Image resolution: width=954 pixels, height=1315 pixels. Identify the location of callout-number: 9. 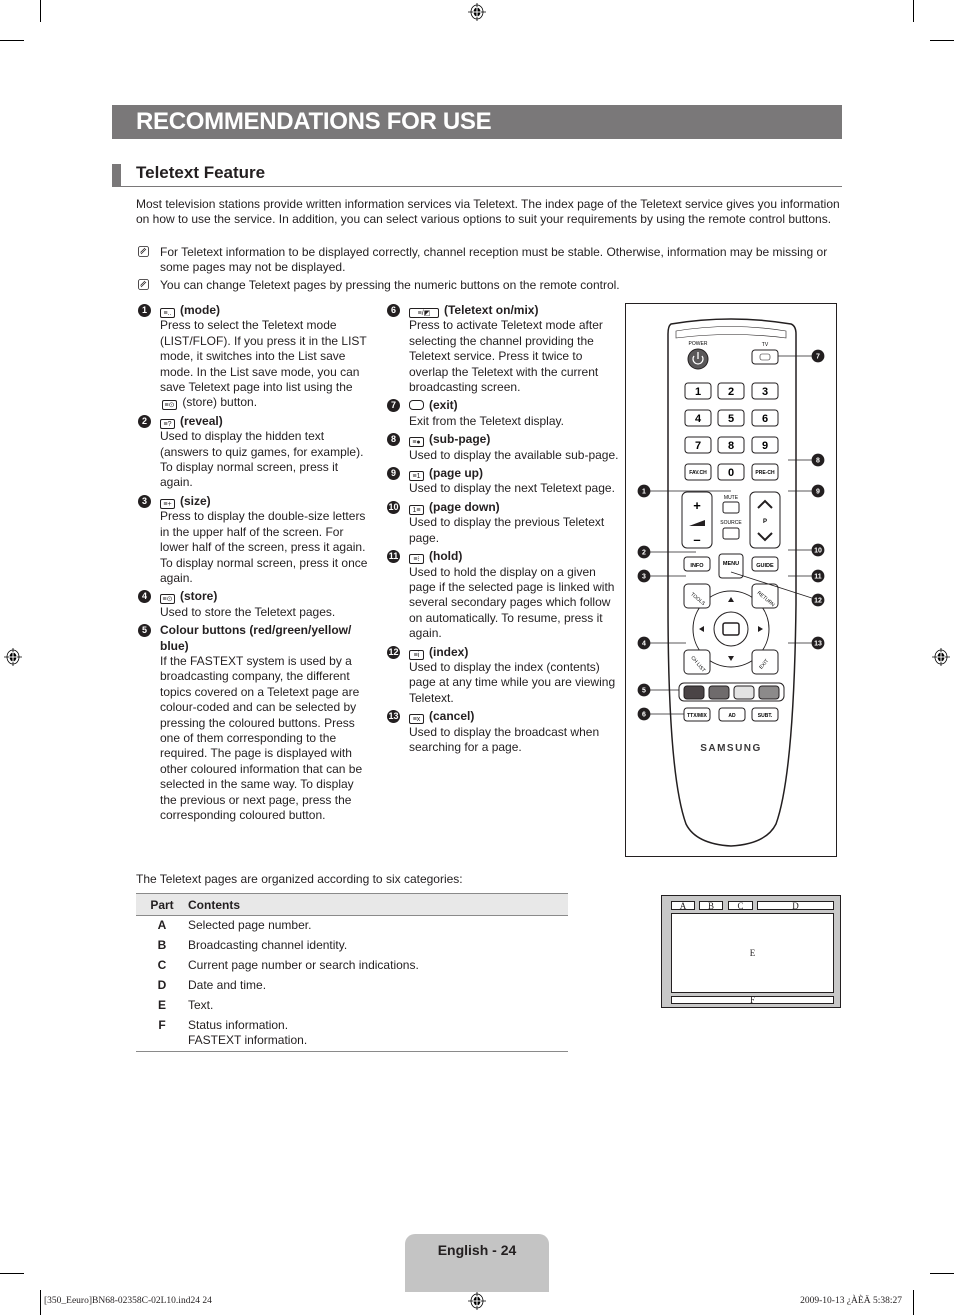
(818, 492).